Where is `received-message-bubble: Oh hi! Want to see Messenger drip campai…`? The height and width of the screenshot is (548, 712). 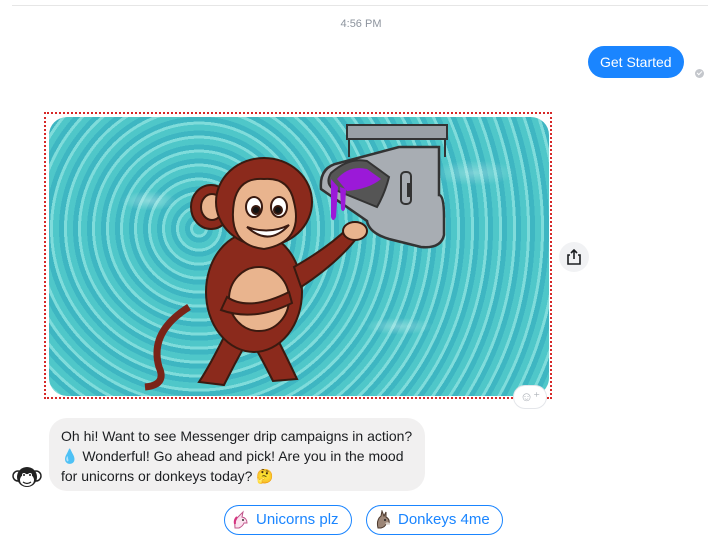
received-message-bubble: Oh hi! Want to see Messenger drip campai… is located at coordinates (237, 454).